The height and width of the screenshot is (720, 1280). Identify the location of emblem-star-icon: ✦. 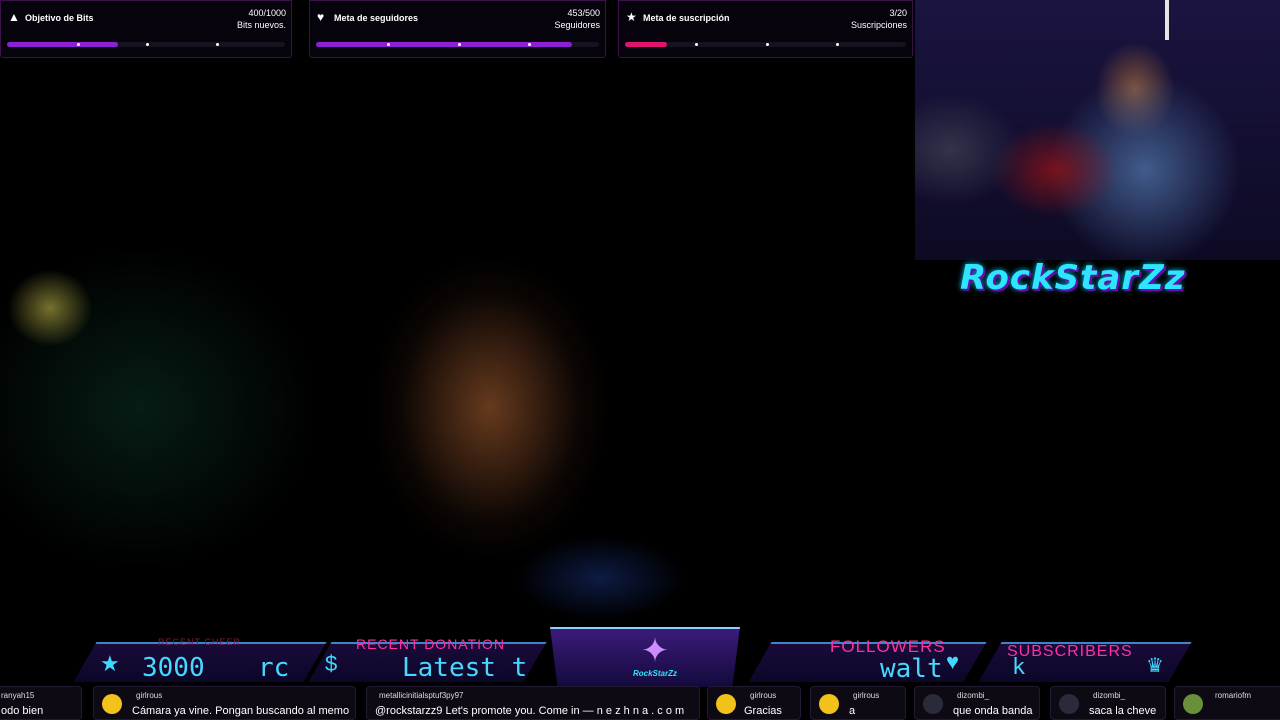
(655, 651).